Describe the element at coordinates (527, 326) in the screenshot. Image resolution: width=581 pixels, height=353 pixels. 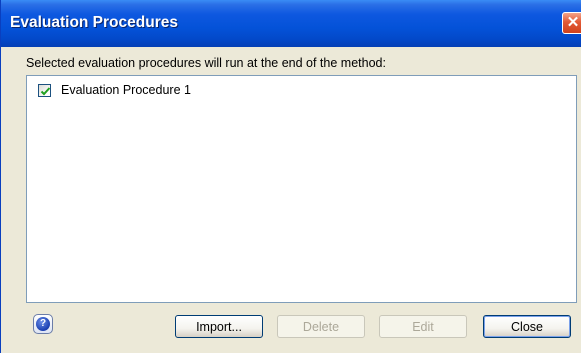
I see `close-button: Close` at that location.